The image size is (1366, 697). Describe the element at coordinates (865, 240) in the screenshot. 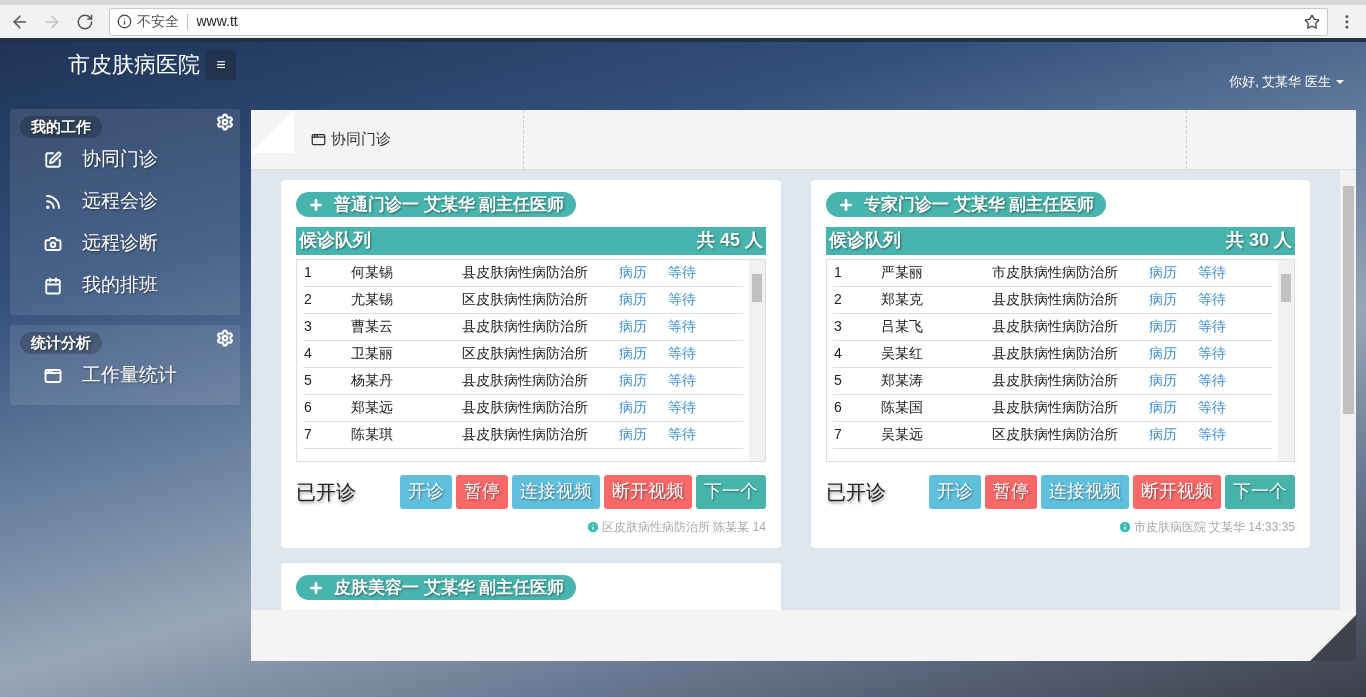

I see `queue-label: 候诊队列` at that location.